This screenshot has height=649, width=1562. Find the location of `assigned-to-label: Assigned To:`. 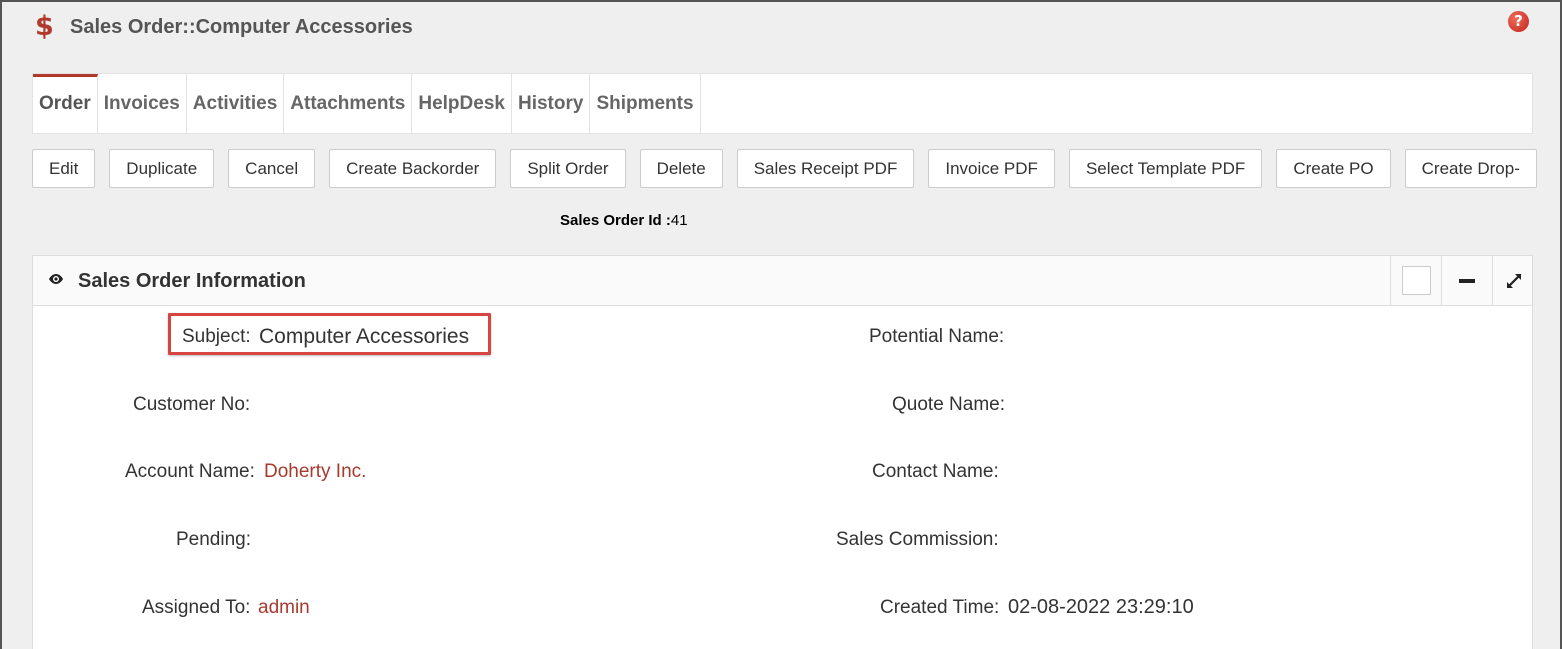

assigned-to-label: Assigned To: is located at coordinates (196, 607).